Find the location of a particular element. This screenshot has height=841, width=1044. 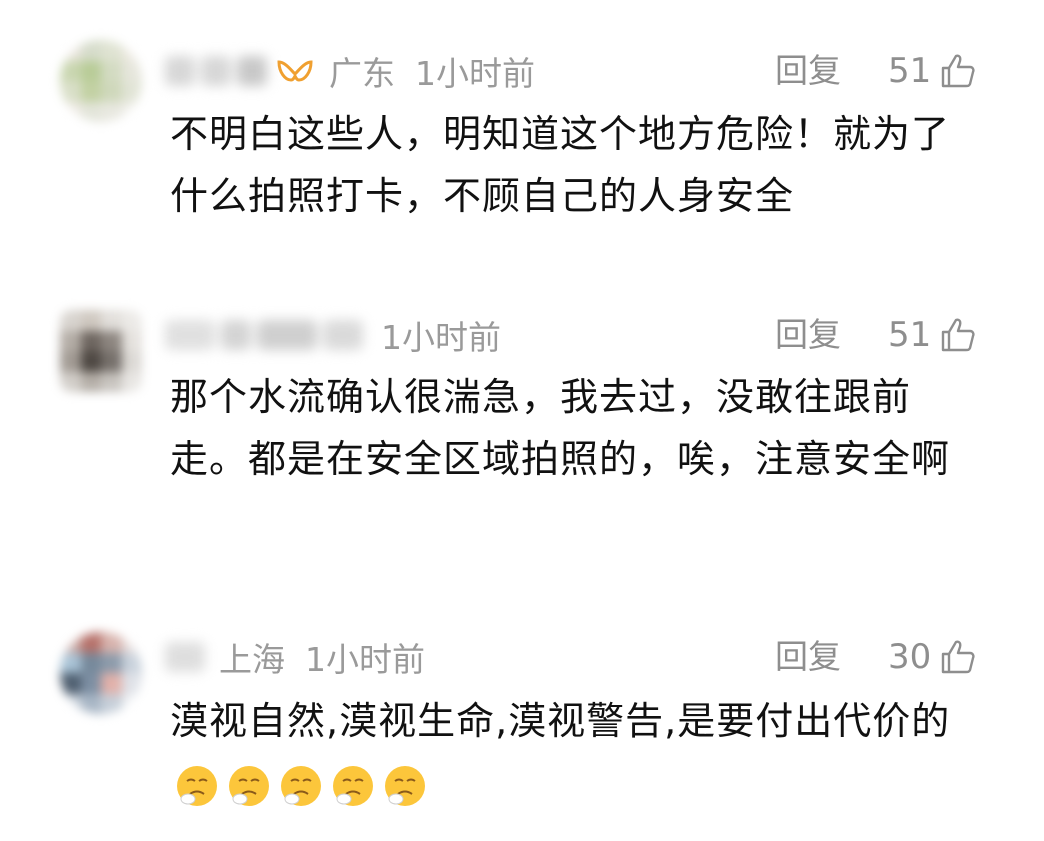

comment-text: 那个水流确认很湍急，我去过，没敢往跟前走。都是在安全区域拍照的，唉，注意安全啊 is located at coordinates (560, 428).